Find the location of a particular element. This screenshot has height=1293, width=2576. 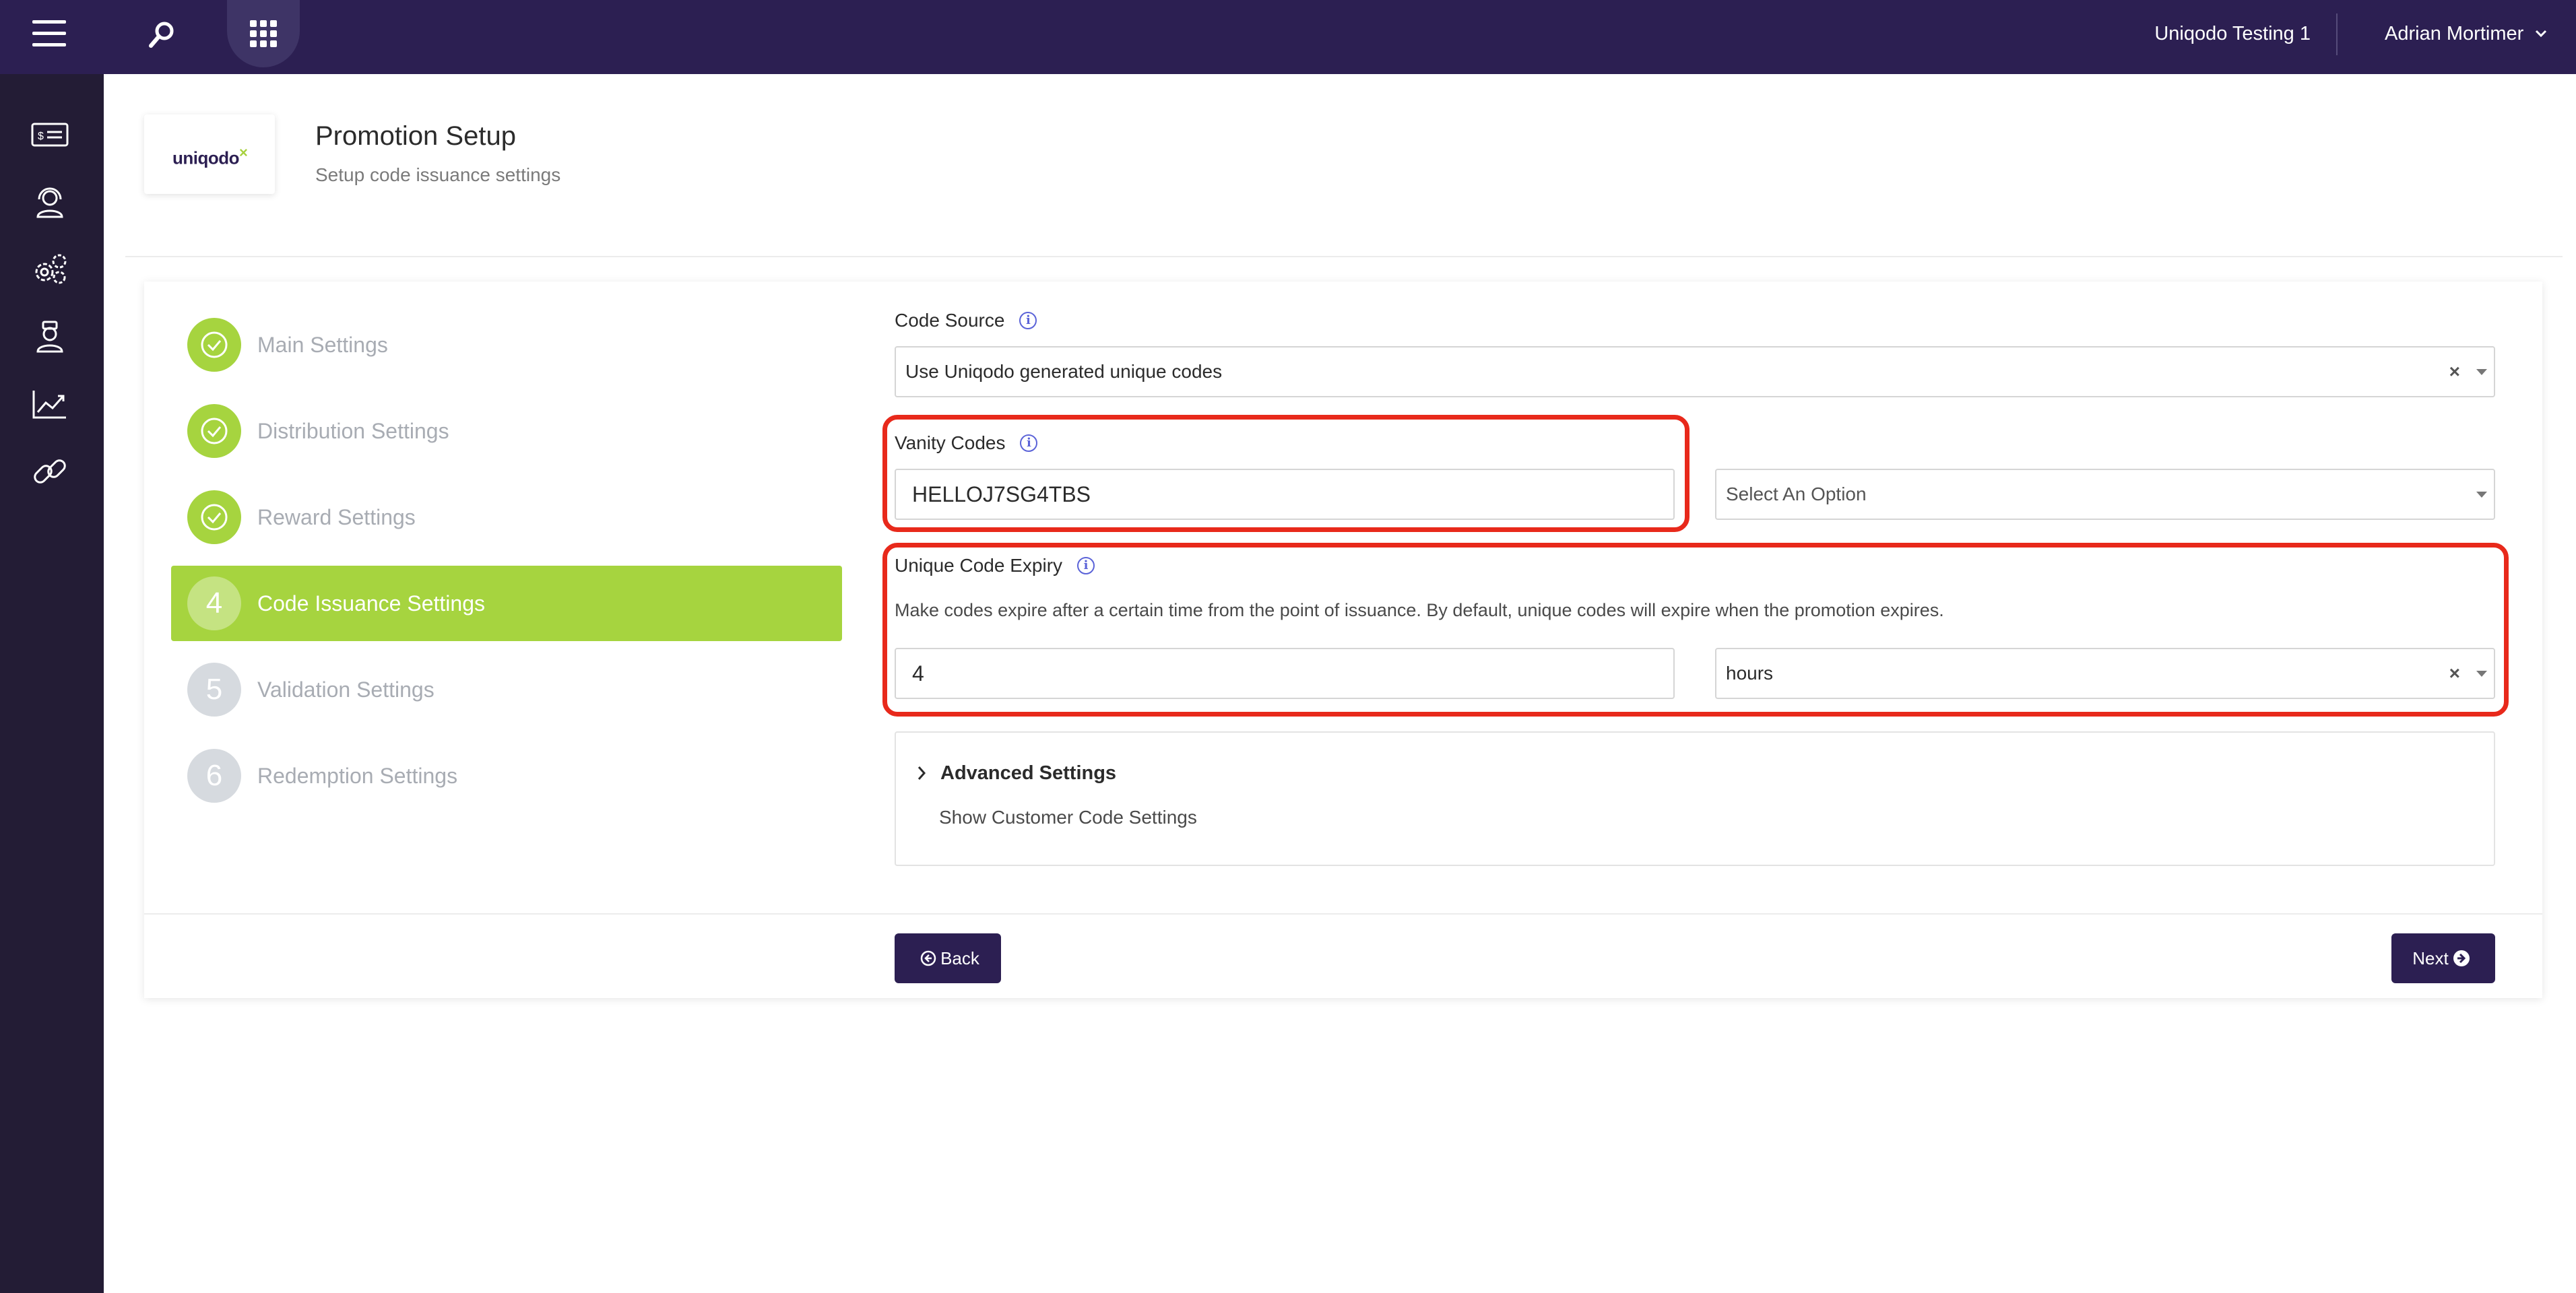

step-number: 6 is located at coordinates (214, 776).